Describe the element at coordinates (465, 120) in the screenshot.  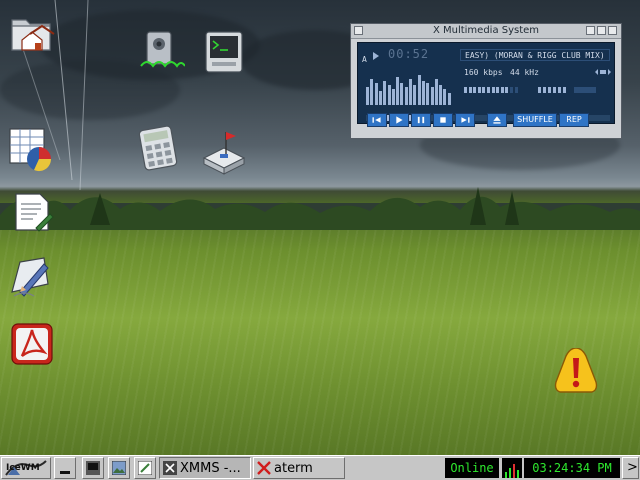
I see `next-button` at that location.